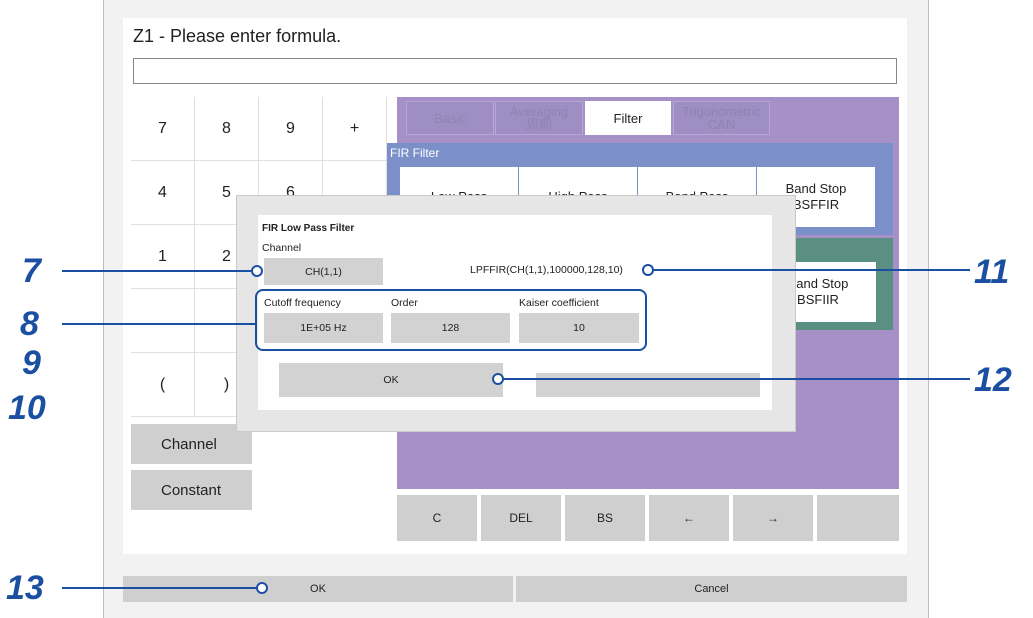 The image size is (1033, 618). Describe the element at coordinates (25, 588) in the screenshot. I see `callout-13: 13` at that location.